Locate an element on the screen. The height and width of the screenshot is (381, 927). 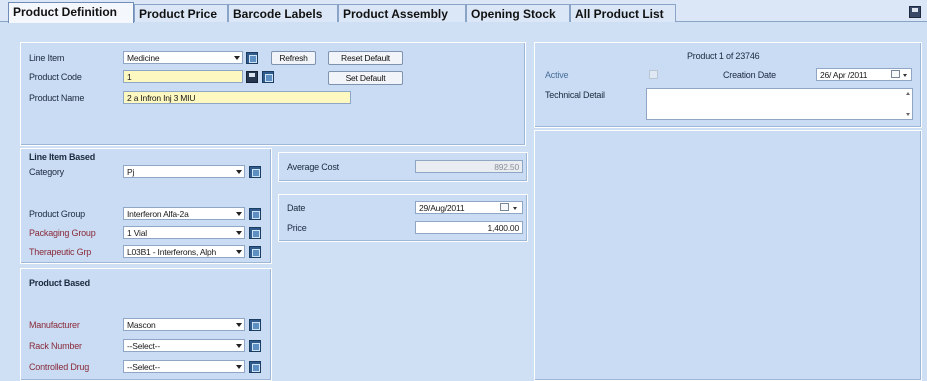
price-label: Price is located at coordinates (297, 228).